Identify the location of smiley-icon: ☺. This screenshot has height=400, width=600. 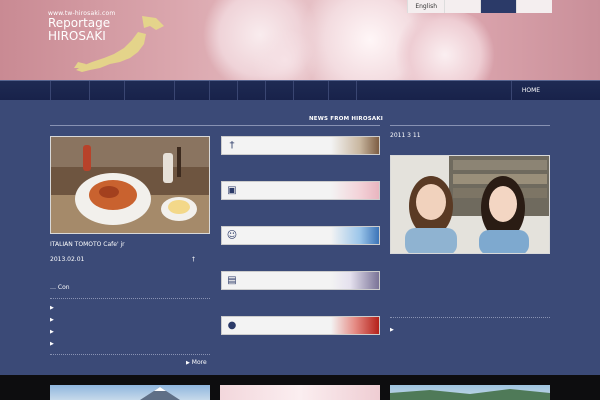
(232, 235).